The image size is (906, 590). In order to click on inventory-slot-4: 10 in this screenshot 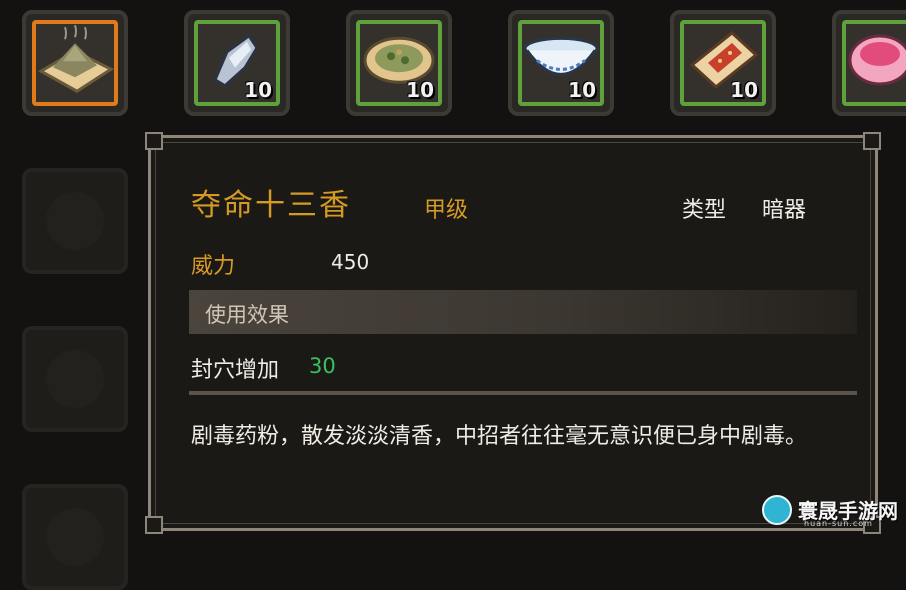, I will do `click(561, 63)`.